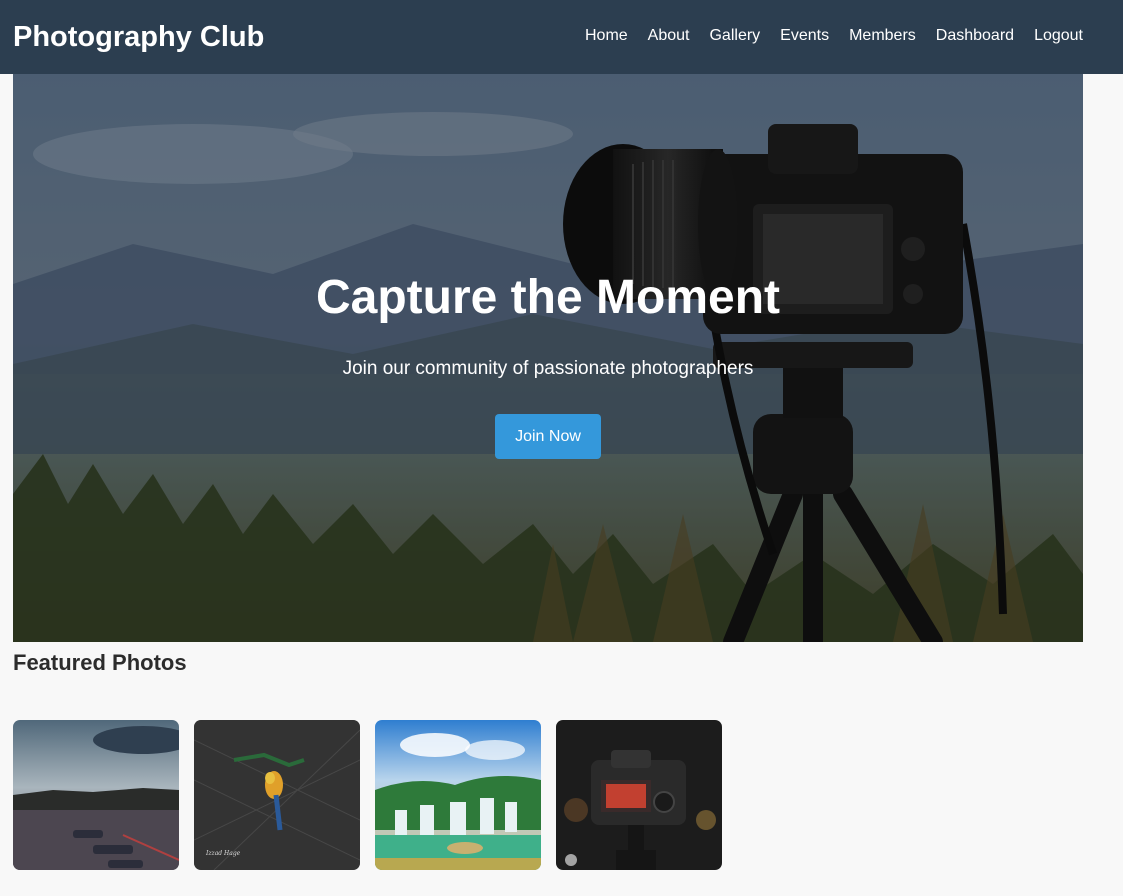 The width and height of the screenshot is (1123, 896). What do you see at coordinates (639, 795) in the screenshot?
I see `camera-photo` at bounding box center [639, 795].